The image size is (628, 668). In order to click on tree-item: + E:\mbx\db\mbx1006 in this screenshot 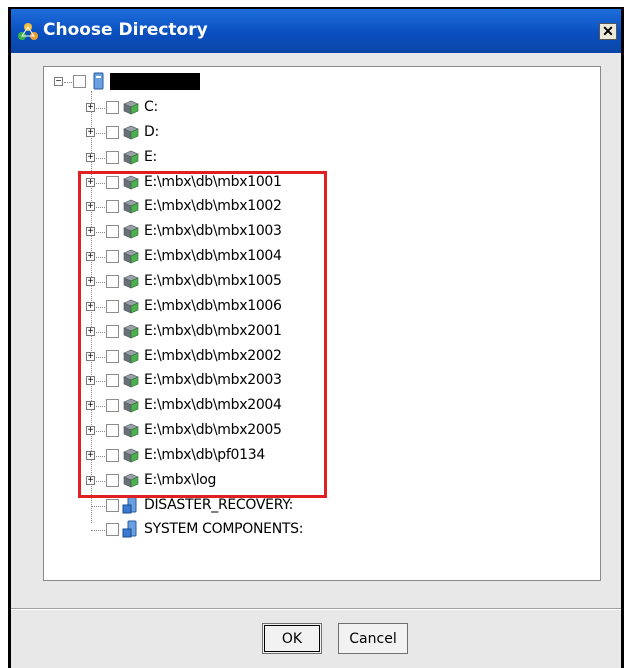, I will do `click(204, 307)`.